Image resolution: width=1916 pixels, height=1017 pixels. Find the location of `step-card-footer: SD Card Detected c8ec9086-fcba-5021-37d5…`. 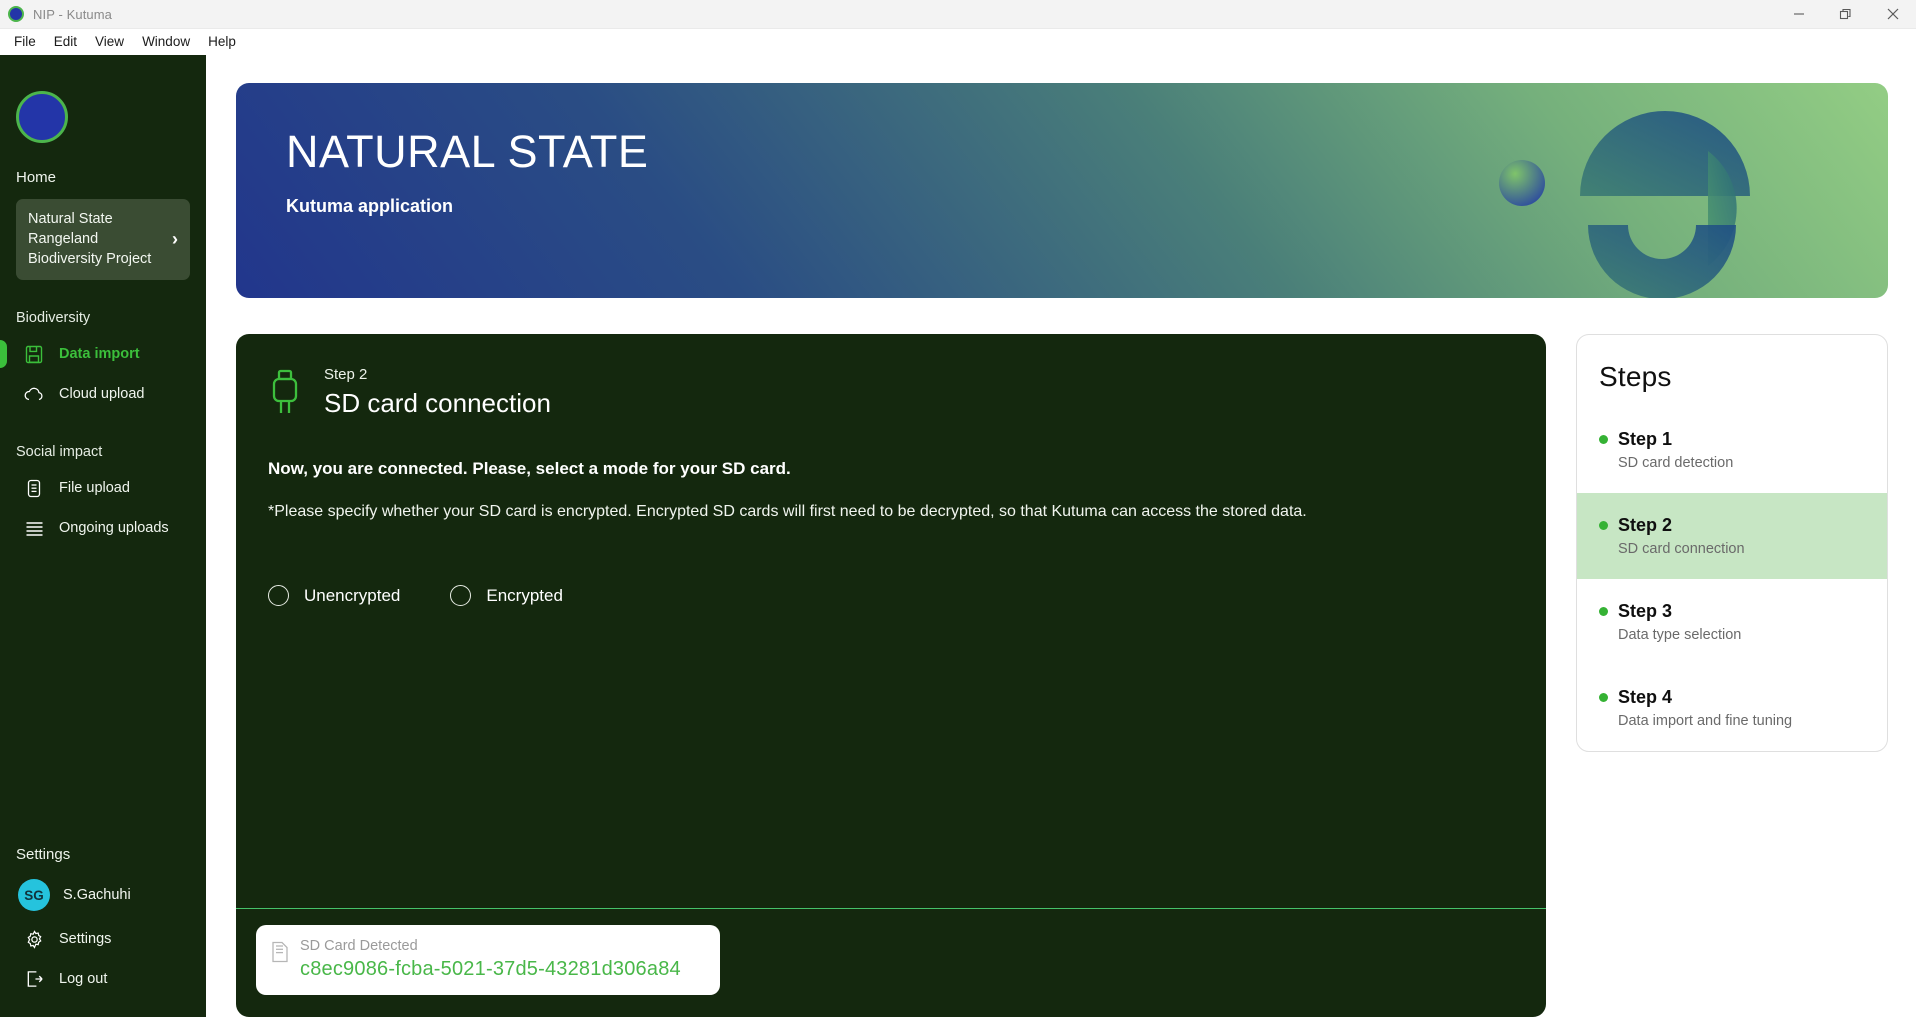

step-card-footer: SD Card Detected c8ec9086-fcba-5021-37d5… is located at coordinates (891, 963).